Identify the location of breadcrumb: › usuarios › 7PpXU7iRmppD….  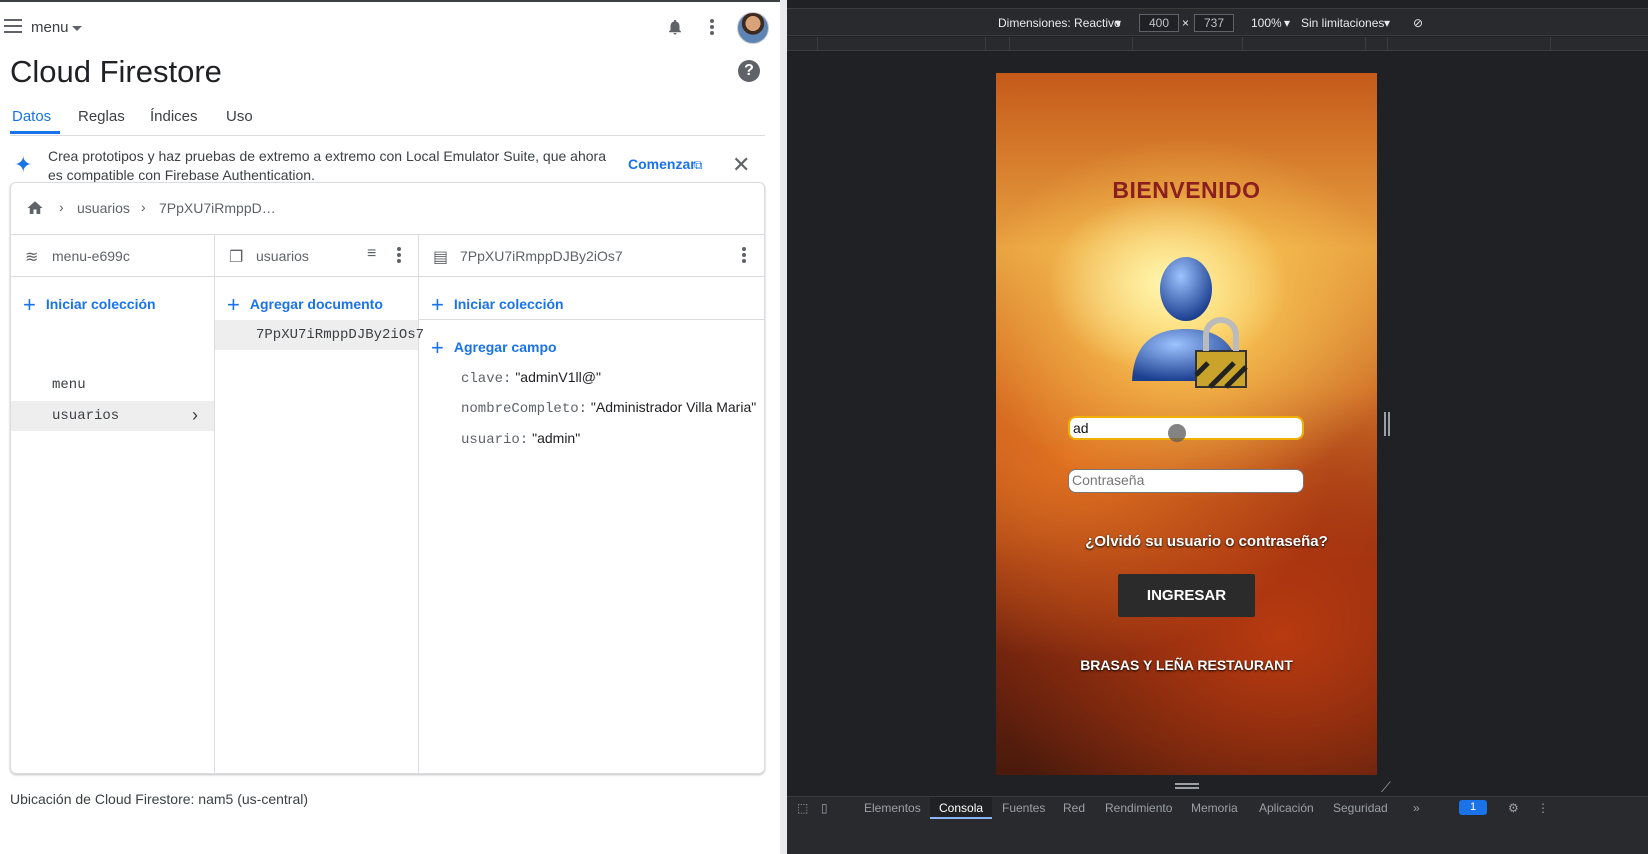
(387, 209).